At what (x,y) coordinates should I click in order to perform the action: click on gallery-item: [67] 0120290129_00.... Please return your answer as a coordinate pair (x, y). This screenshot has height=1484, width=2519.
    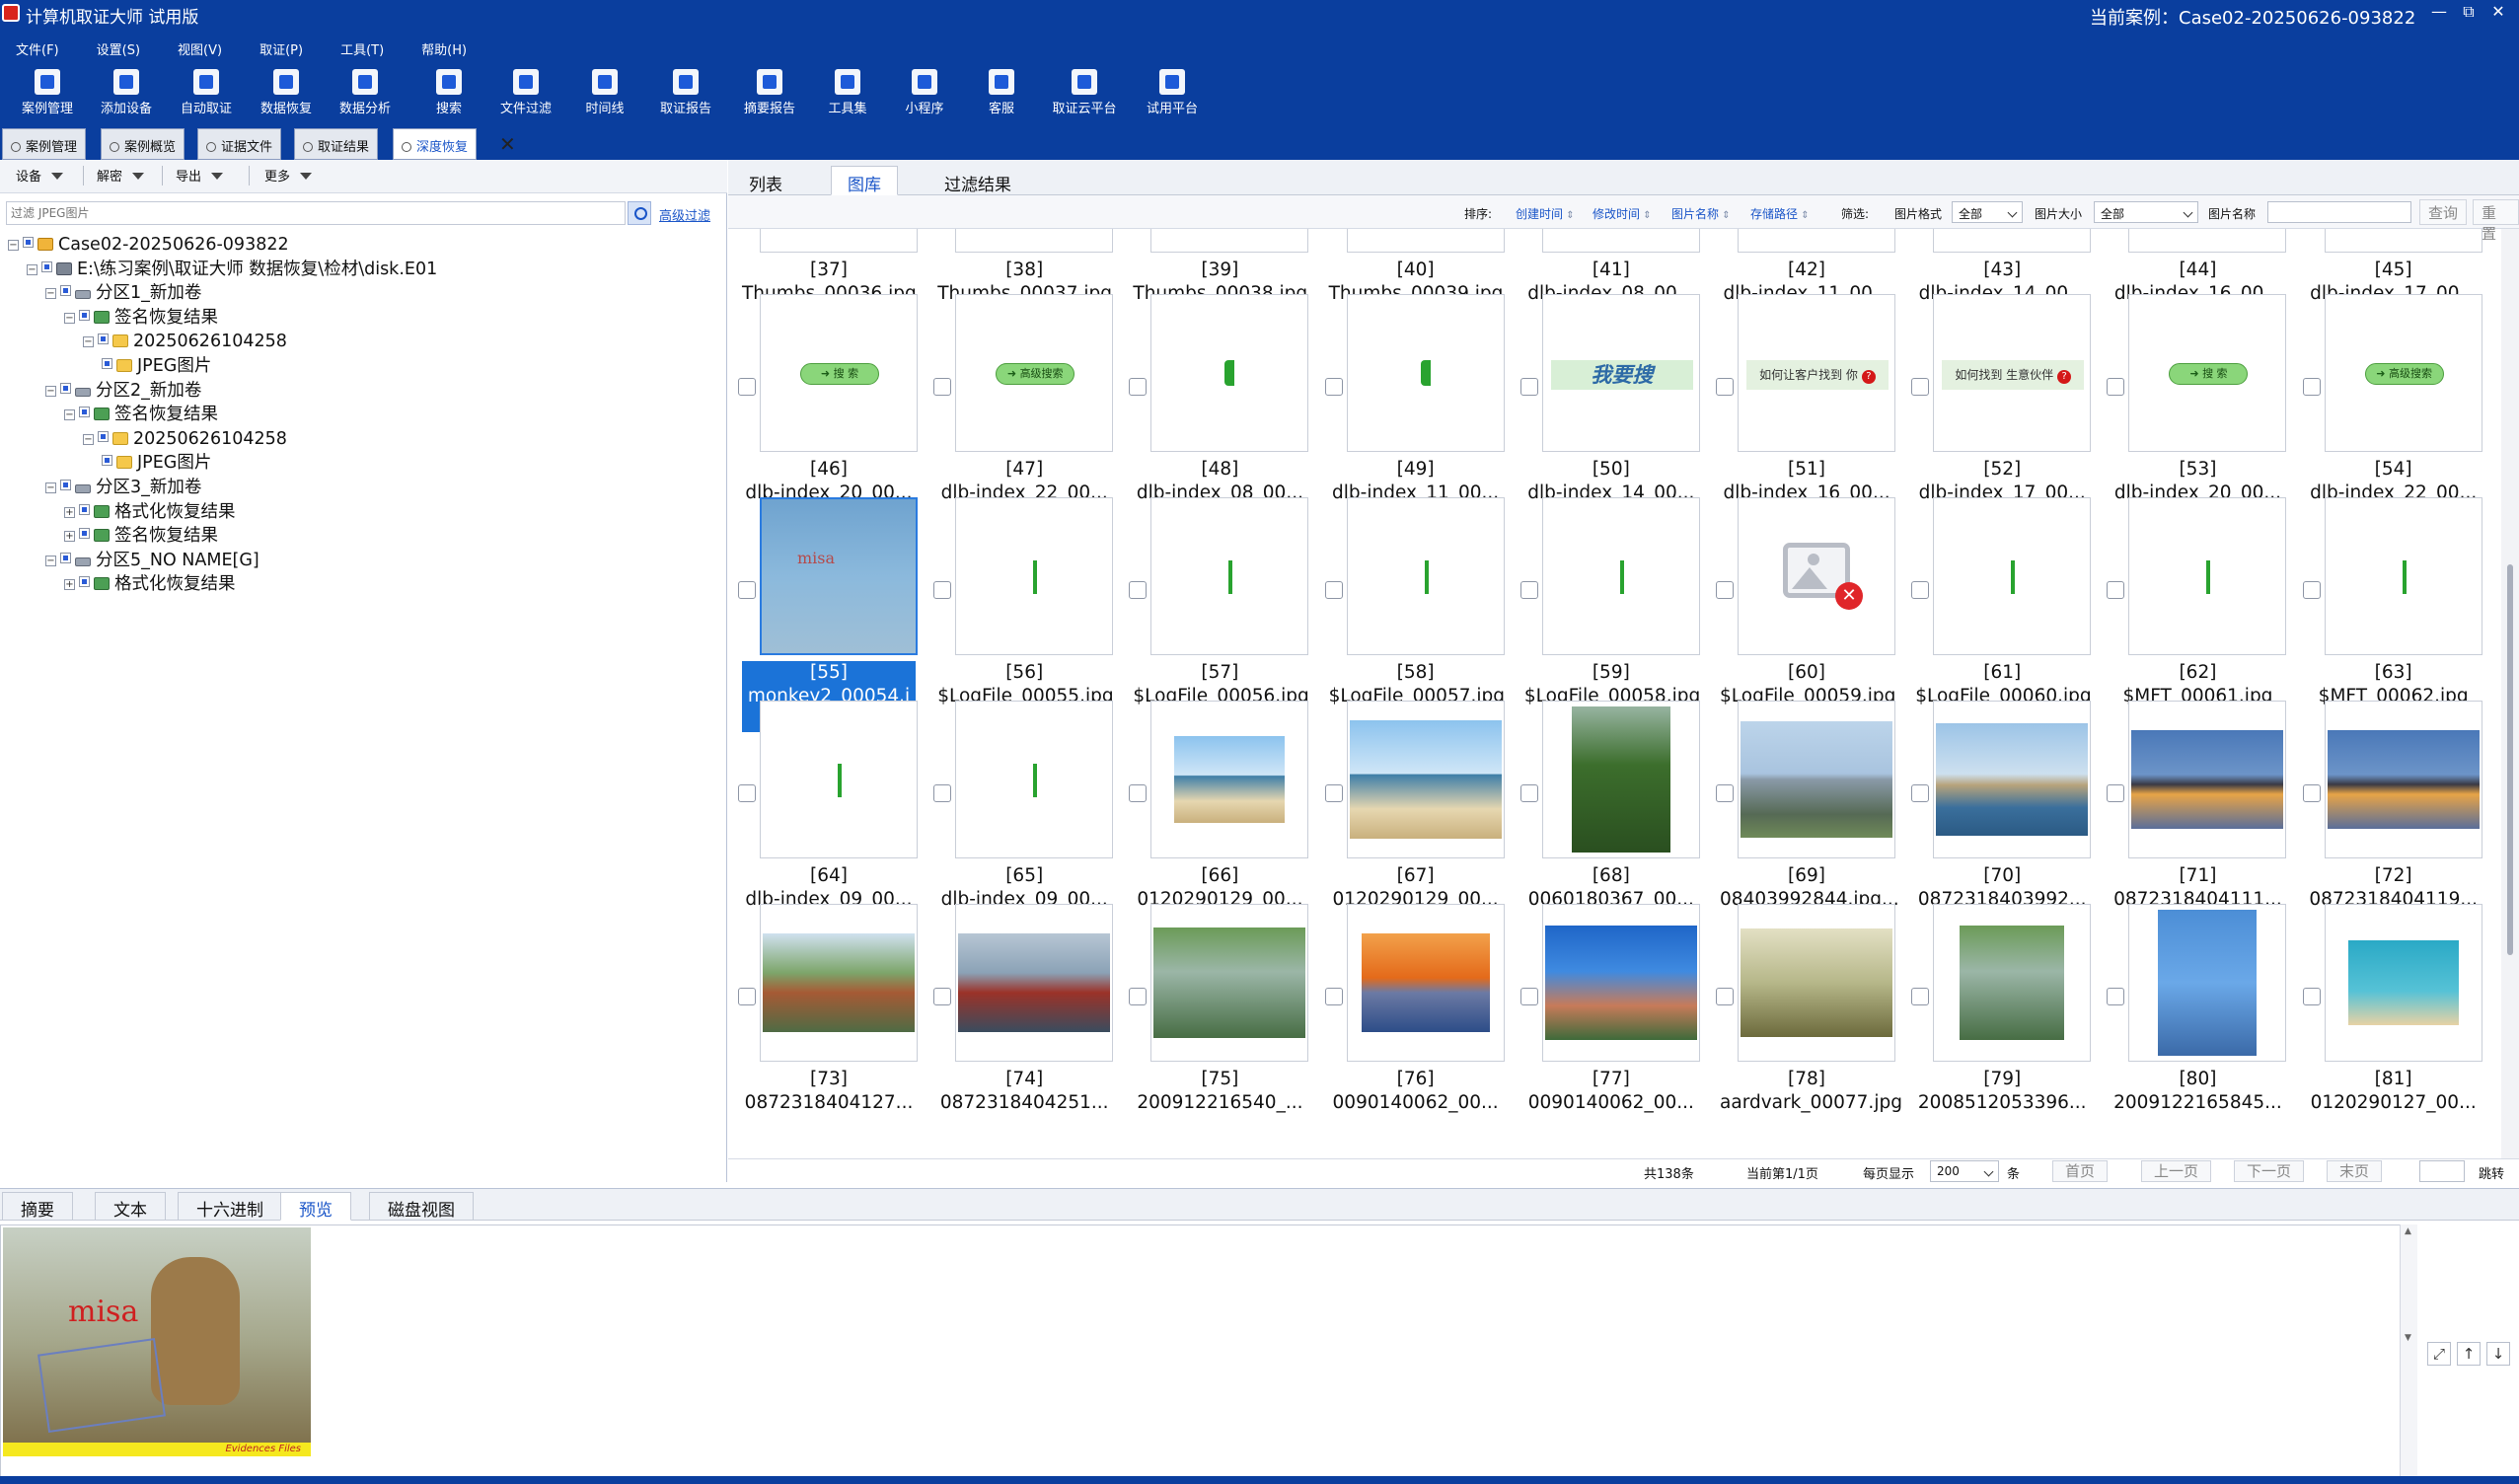
    Looking at the image, I should click on (1415, 805).